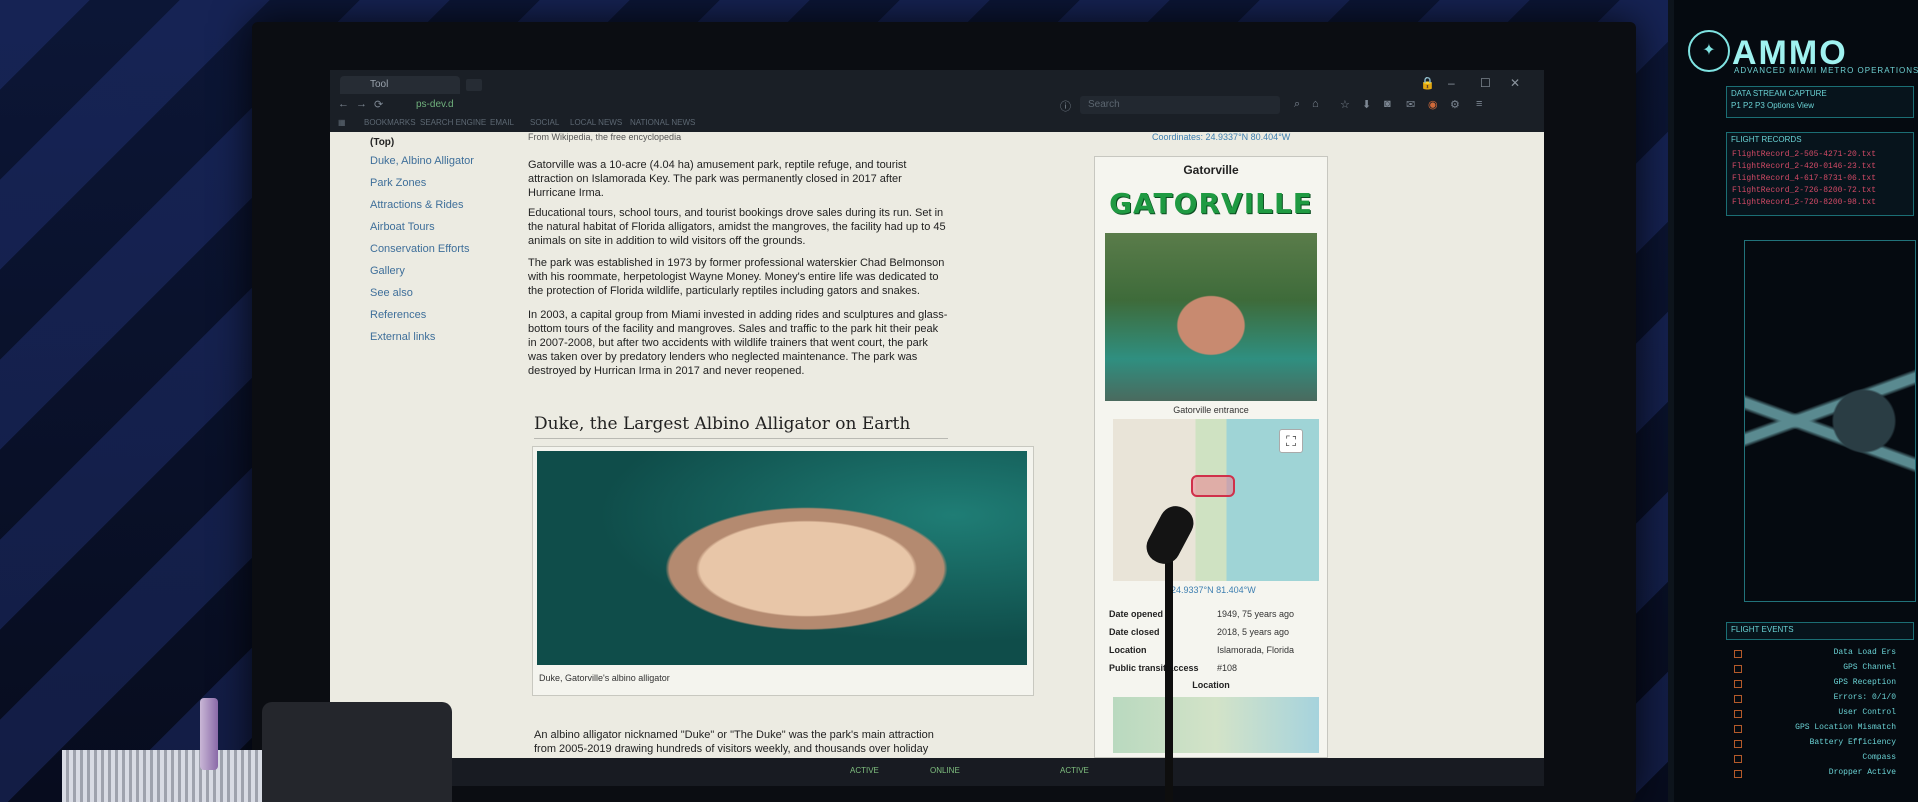  I want to click on toc-item: Attractions & Rides, so click(440, 205).